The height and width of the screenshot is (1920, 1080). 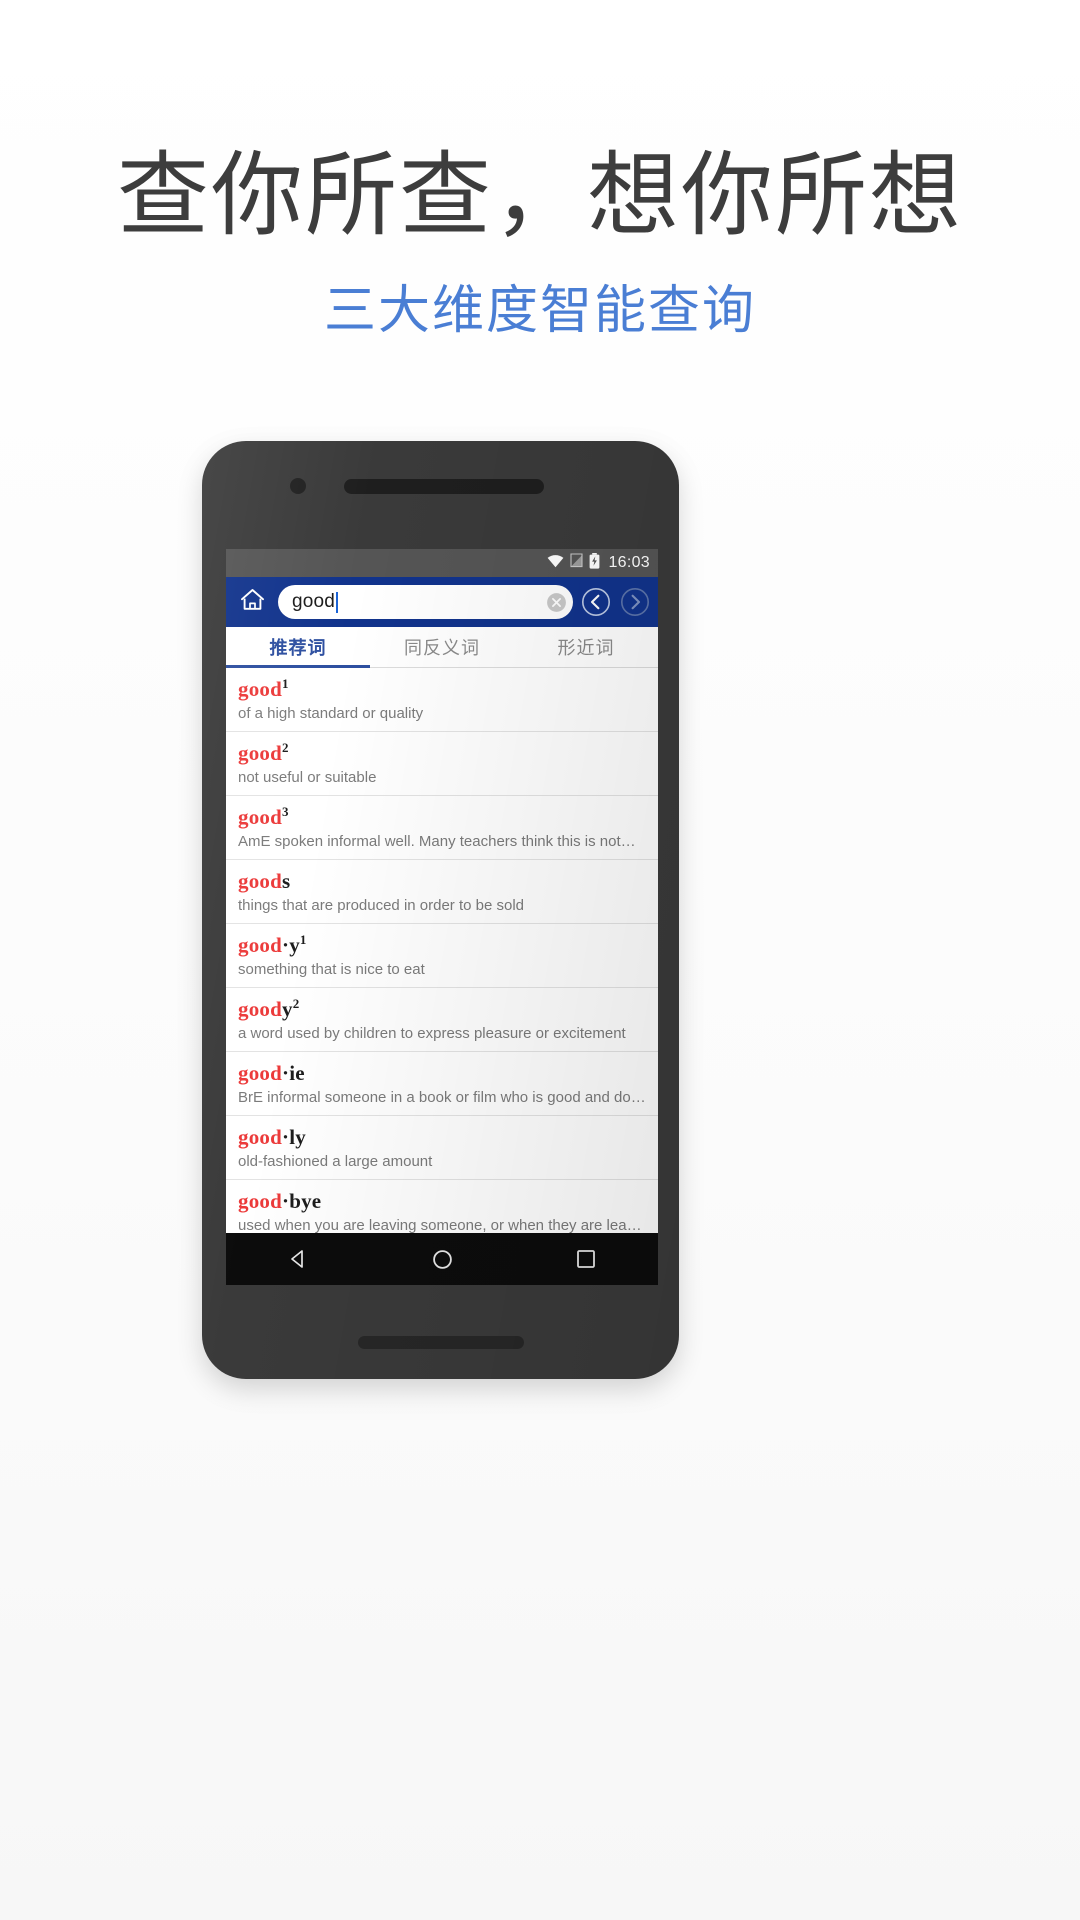 I want to click on no-sim-icon, so click(x=577, y=563).